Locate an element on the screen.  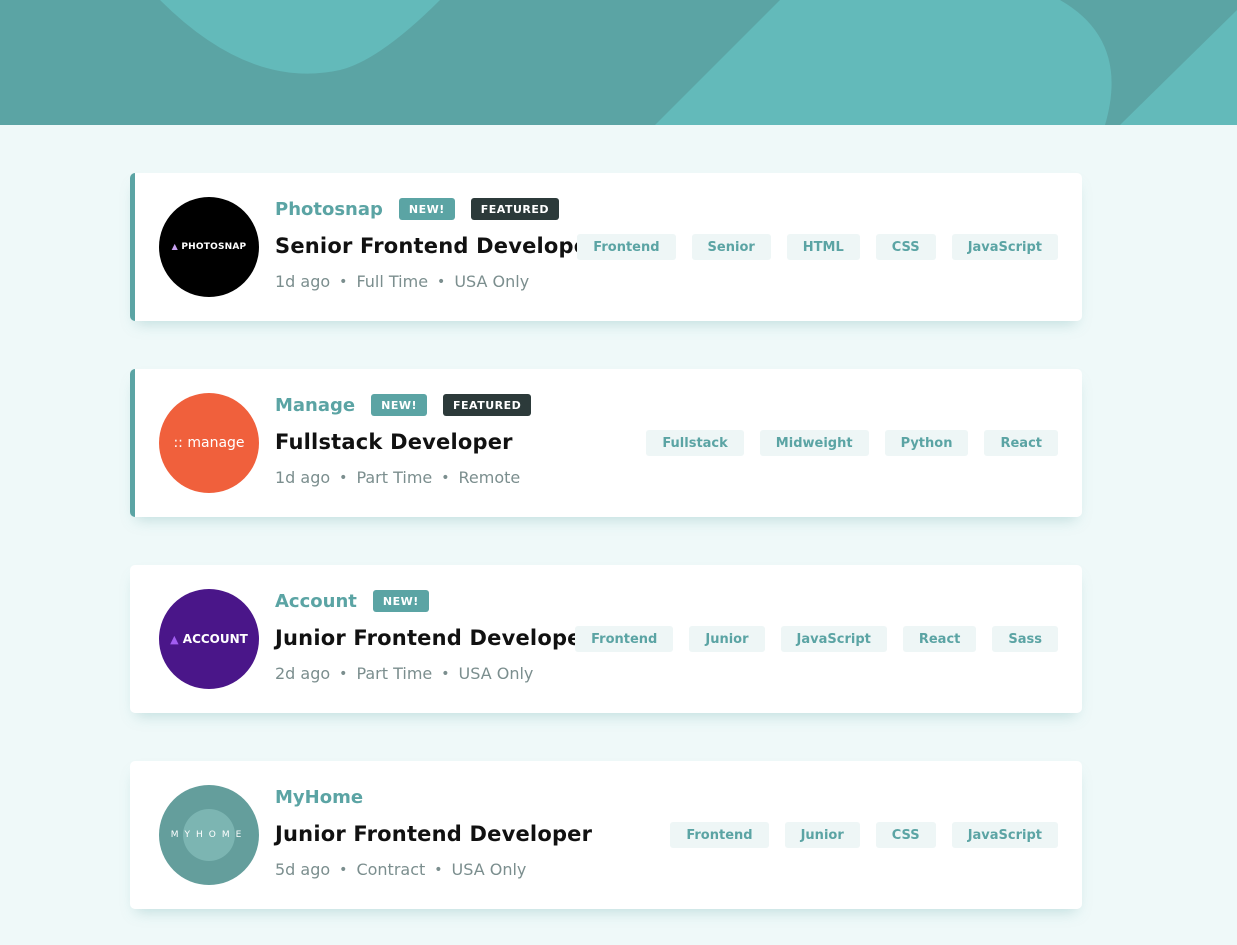
job-tags: Frontend Junior CSS JavaScript is located at coordinates (864, 835).